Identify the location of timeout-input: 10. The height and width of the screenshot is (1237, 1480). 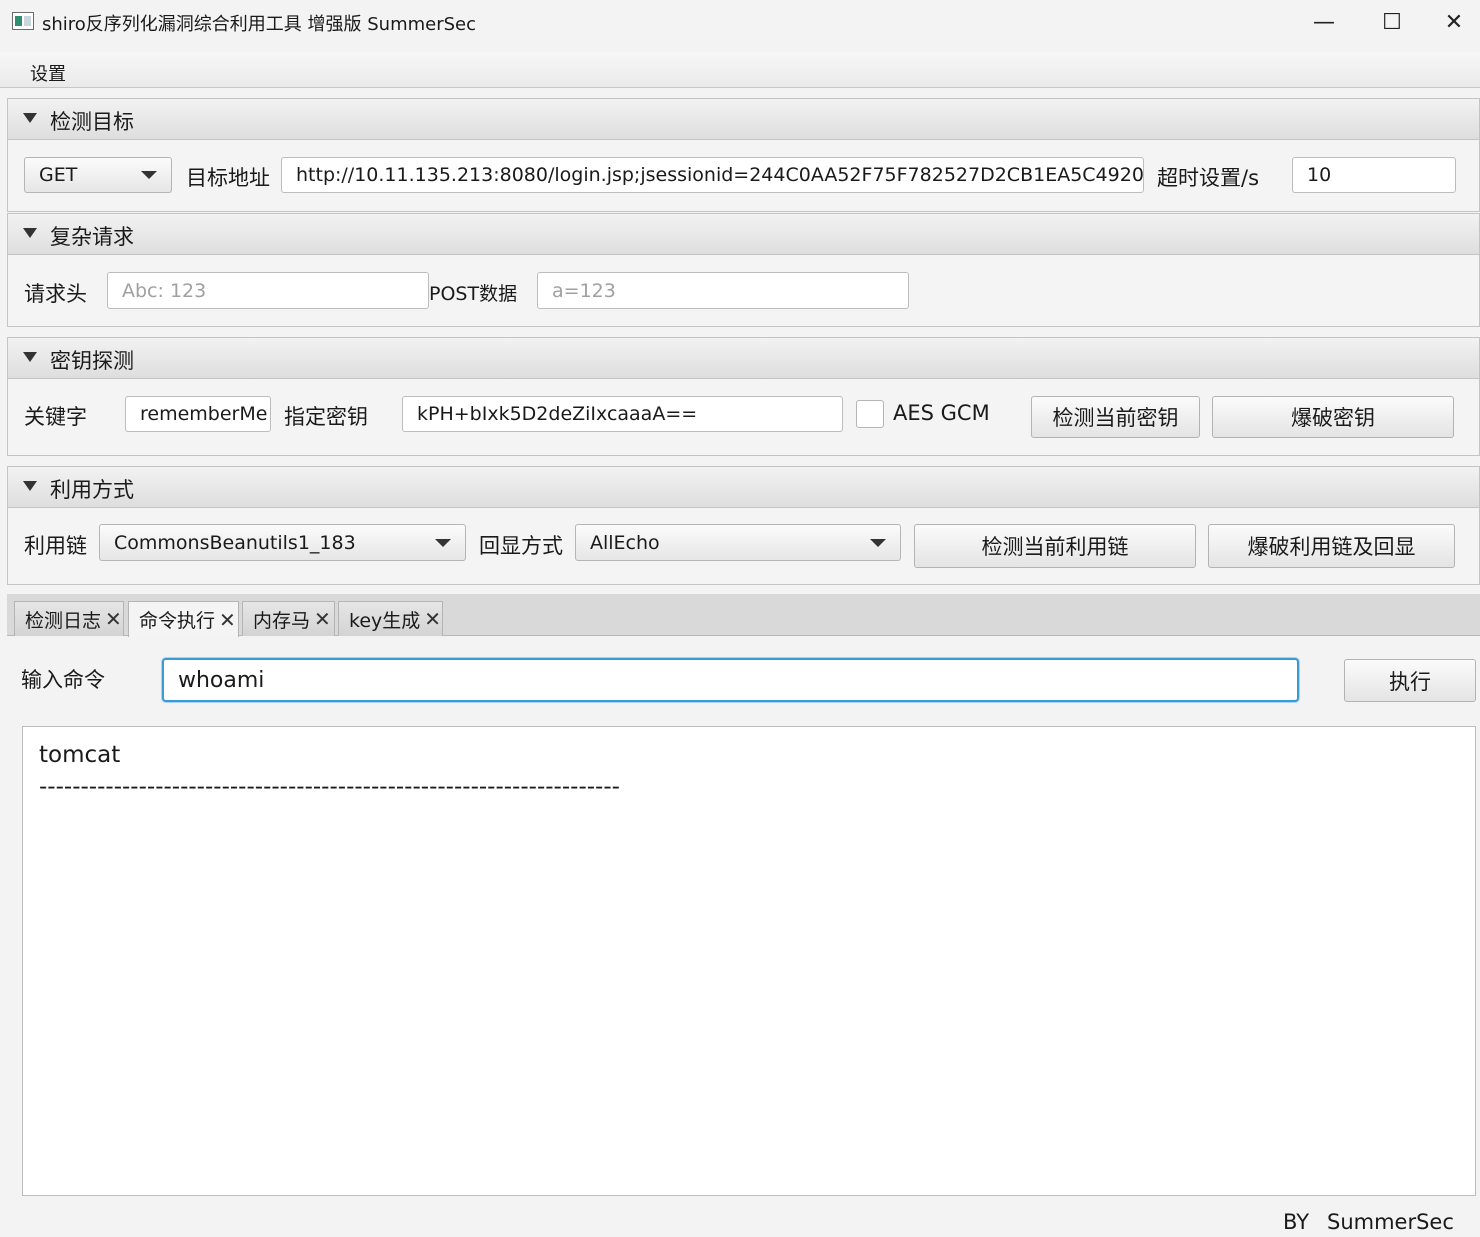
(1374, 175).